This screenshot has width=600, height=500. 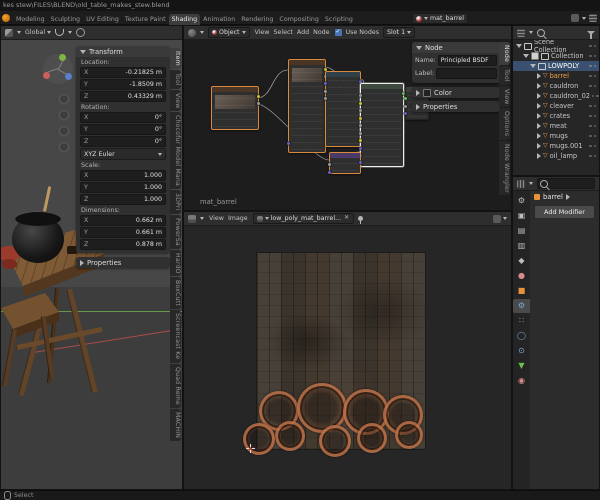 I want to click on gizmo-y-axis, so click(x=62, y=57).